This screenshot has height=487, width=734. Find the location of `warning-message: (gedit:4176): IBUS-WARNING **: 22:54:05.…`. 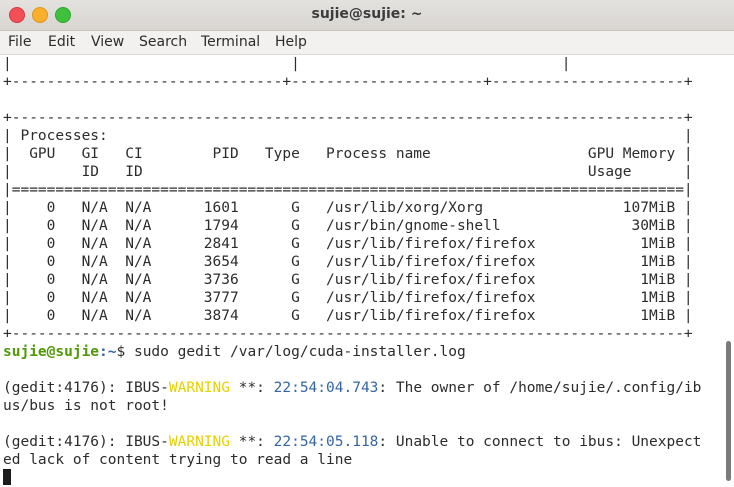

warning-message: (gedit:4176): IBUS-WARNING **: 22:54:05.… is located at coordinates (352, 442).